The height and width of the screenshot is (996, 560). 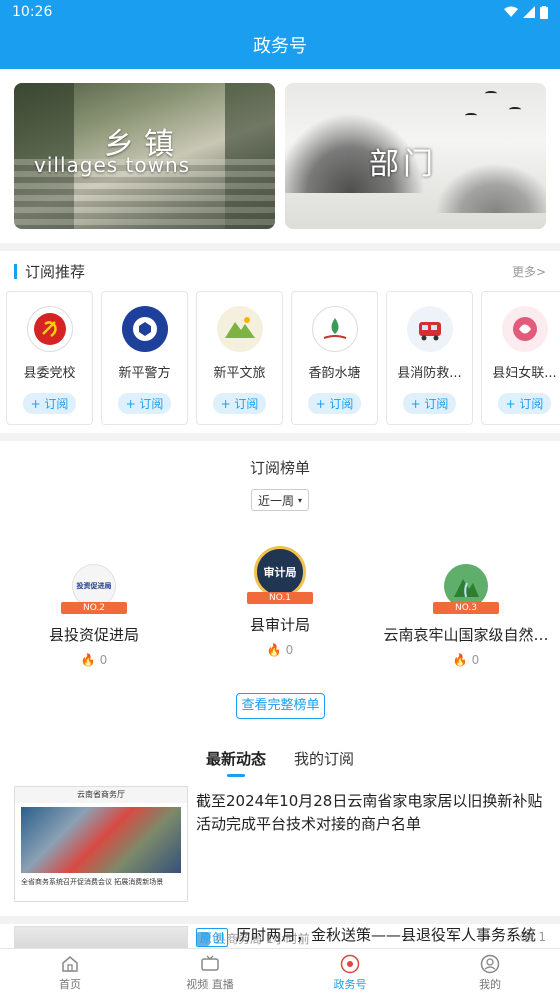 What do you see at coordinates (101, 840) in the screenshot?
I see `thumbnail-photo` at bounding box center [101, 840].